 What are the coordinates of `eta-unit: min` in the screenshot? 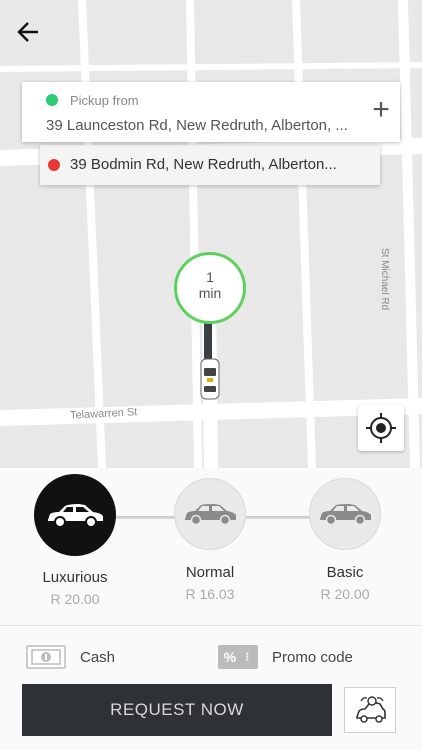 It's located at (210, 293).